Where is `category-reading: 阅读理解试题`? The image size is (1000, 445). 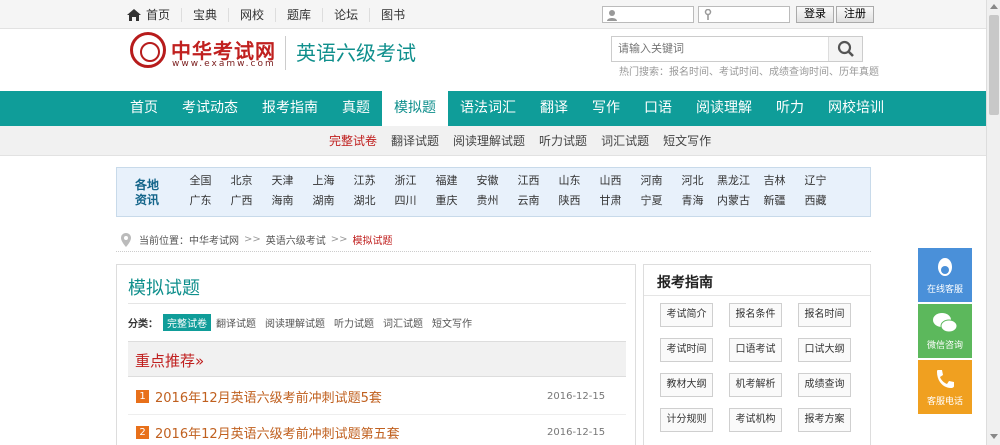 category-reading: 阅读理解试题 is located at coordinates (295, 322).